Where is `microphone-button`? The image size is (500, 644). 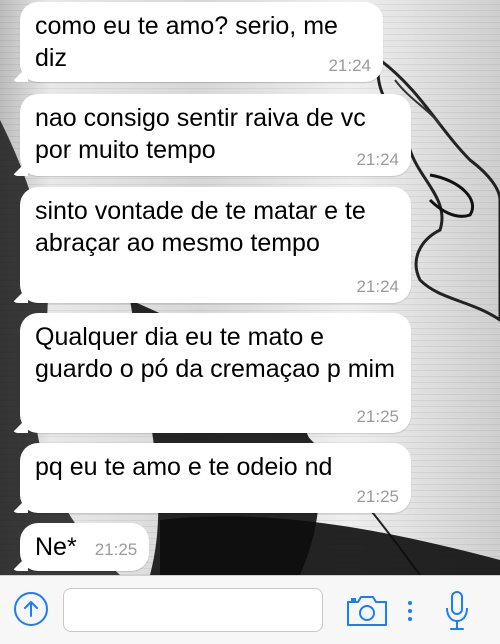 microphone-button is located at coordinates (457, 611).